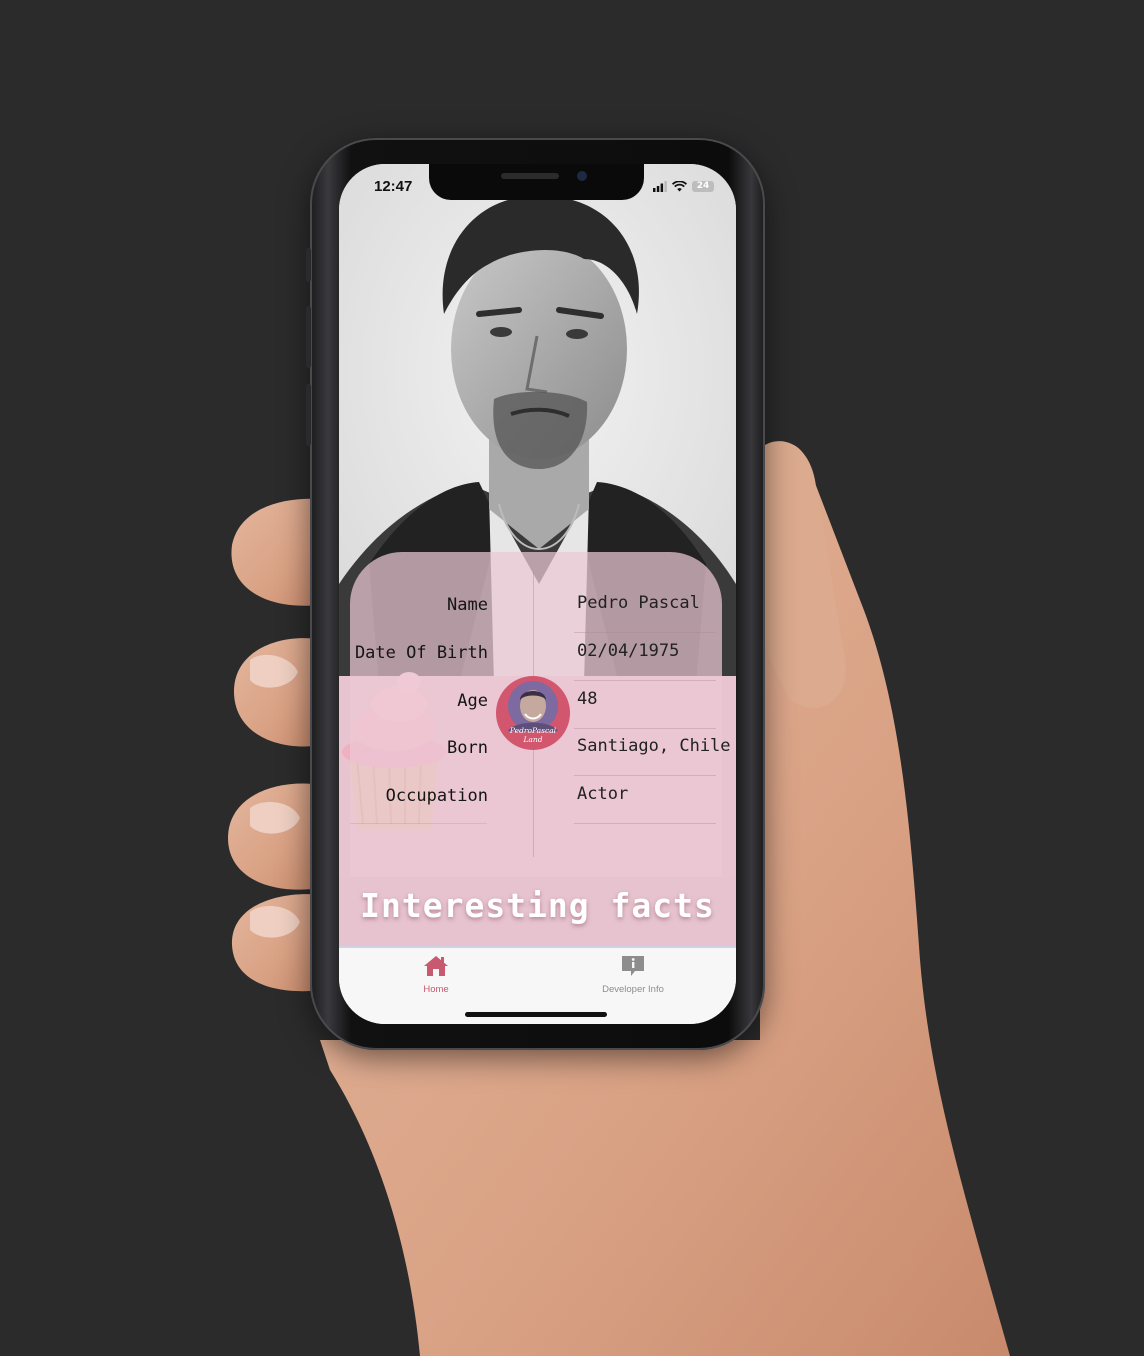 The height and width of the screenshot is (1356, 1144). I want to click on app-logo: PedroPascal Land, so click(533, 713).